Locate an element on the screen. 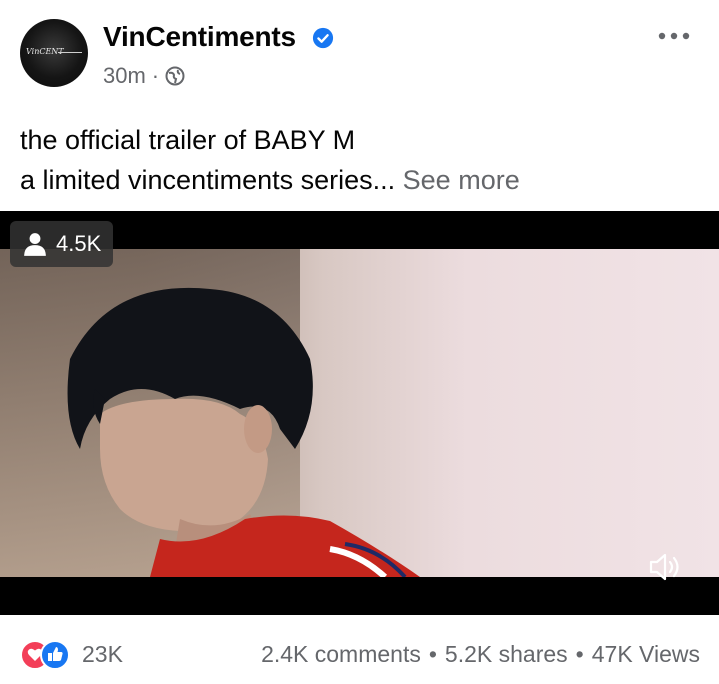  viewer-count: 4.5K is located at coordinates (79, 243).